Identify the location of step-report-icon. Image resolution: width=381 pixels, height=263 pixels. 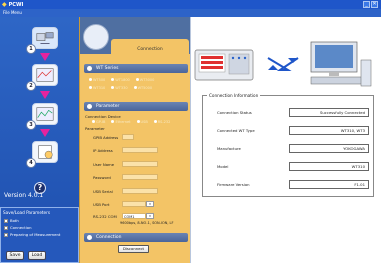
(45, 152).